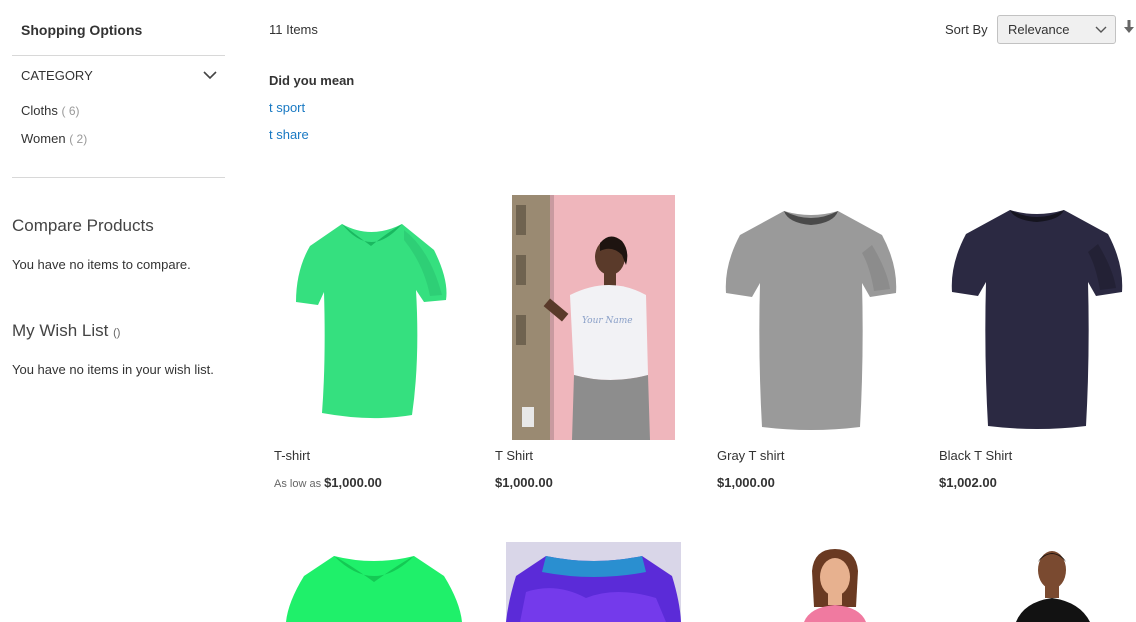 The width and height of the screenshot is (1136, 622). I want to click on category-filter-title: CATEGORY, so click(57, 75).